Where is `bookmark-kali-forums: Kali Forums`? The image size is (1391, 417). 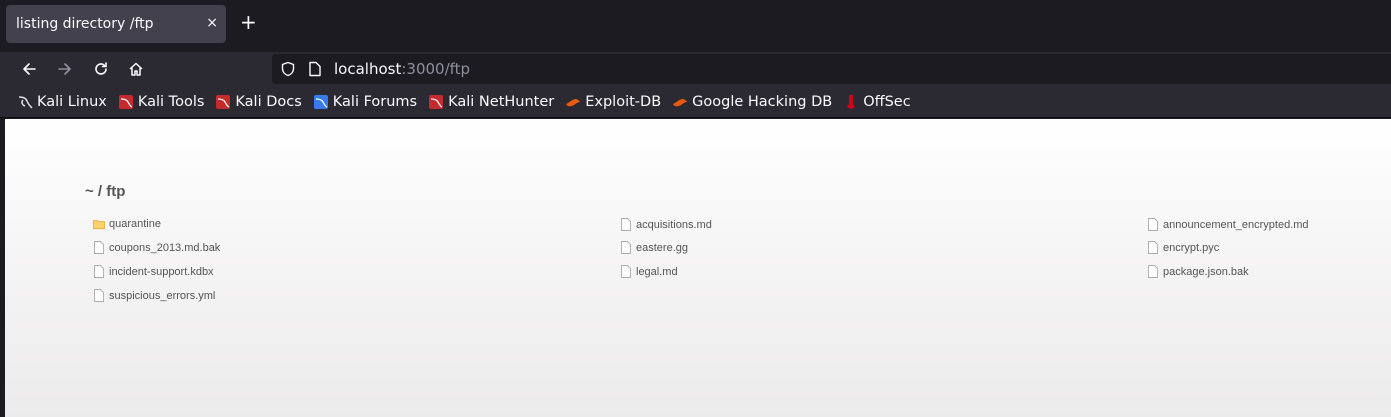
bookmark-kali-forums: Kali Forums is located at coordinates (365, 102).